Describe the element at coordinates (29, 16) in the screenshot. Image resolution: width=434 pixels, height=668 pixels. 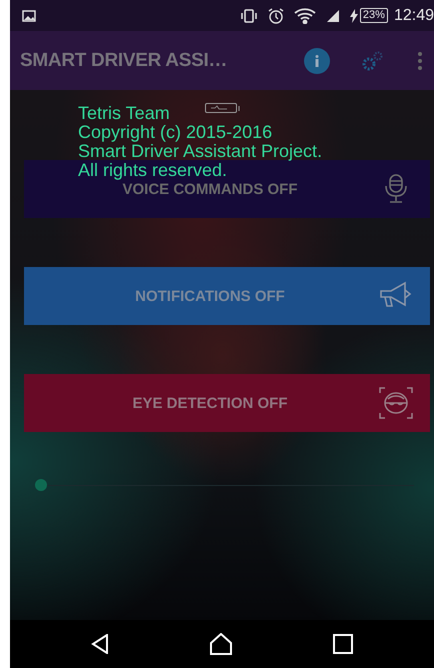
I see `image-icon` at that location.